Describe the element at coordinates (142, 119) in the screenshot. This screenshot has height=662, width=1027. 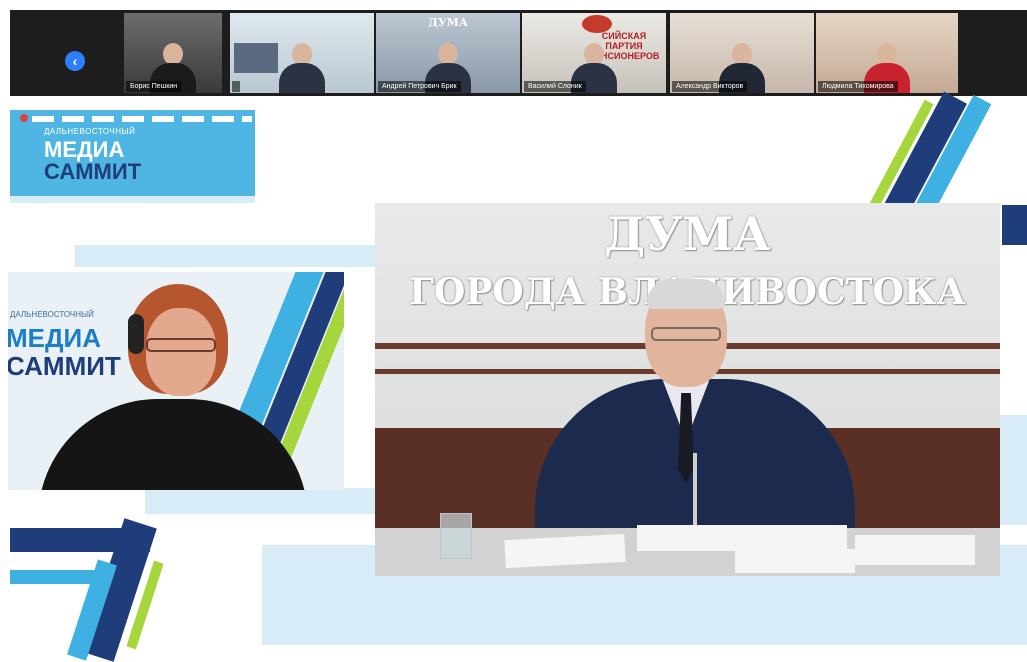
I see `logo-dashes` at that location.